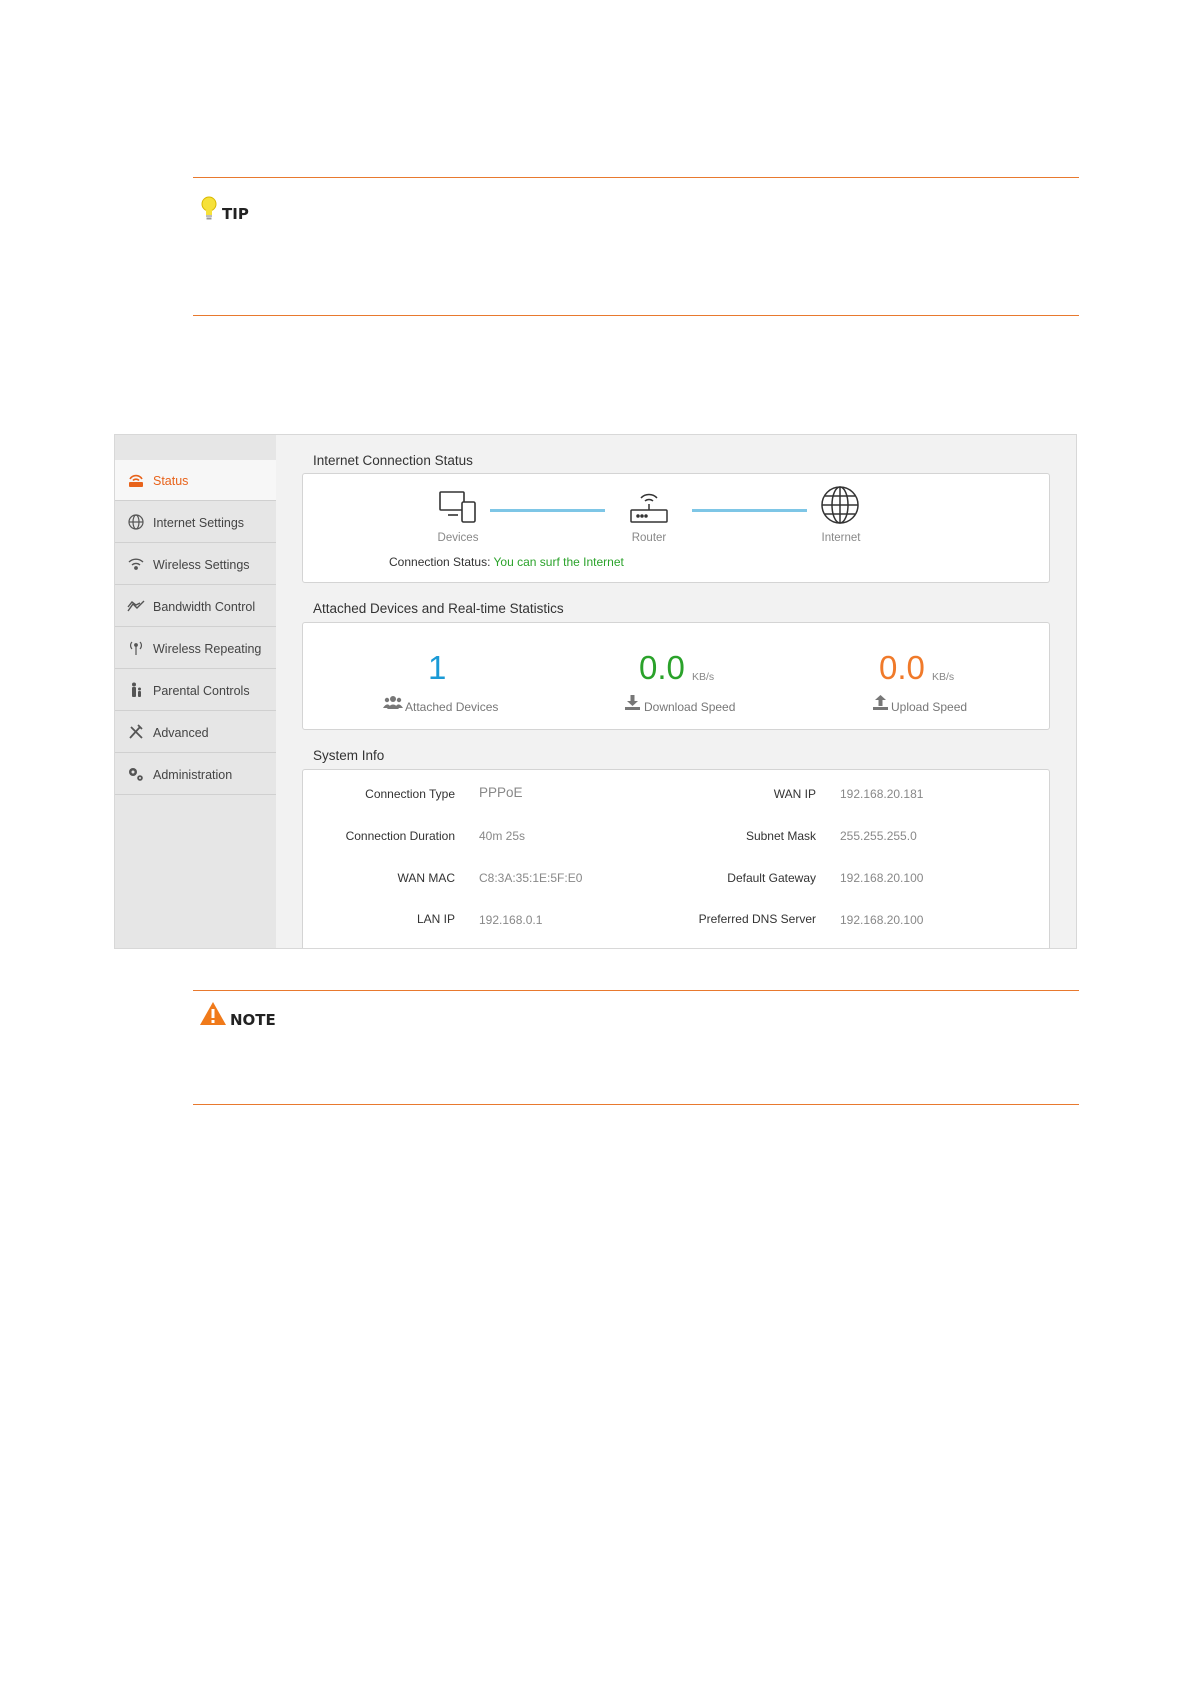 The image size is (1192, 1685). I want to click on tip-callout: TIP, so click(636, 246).